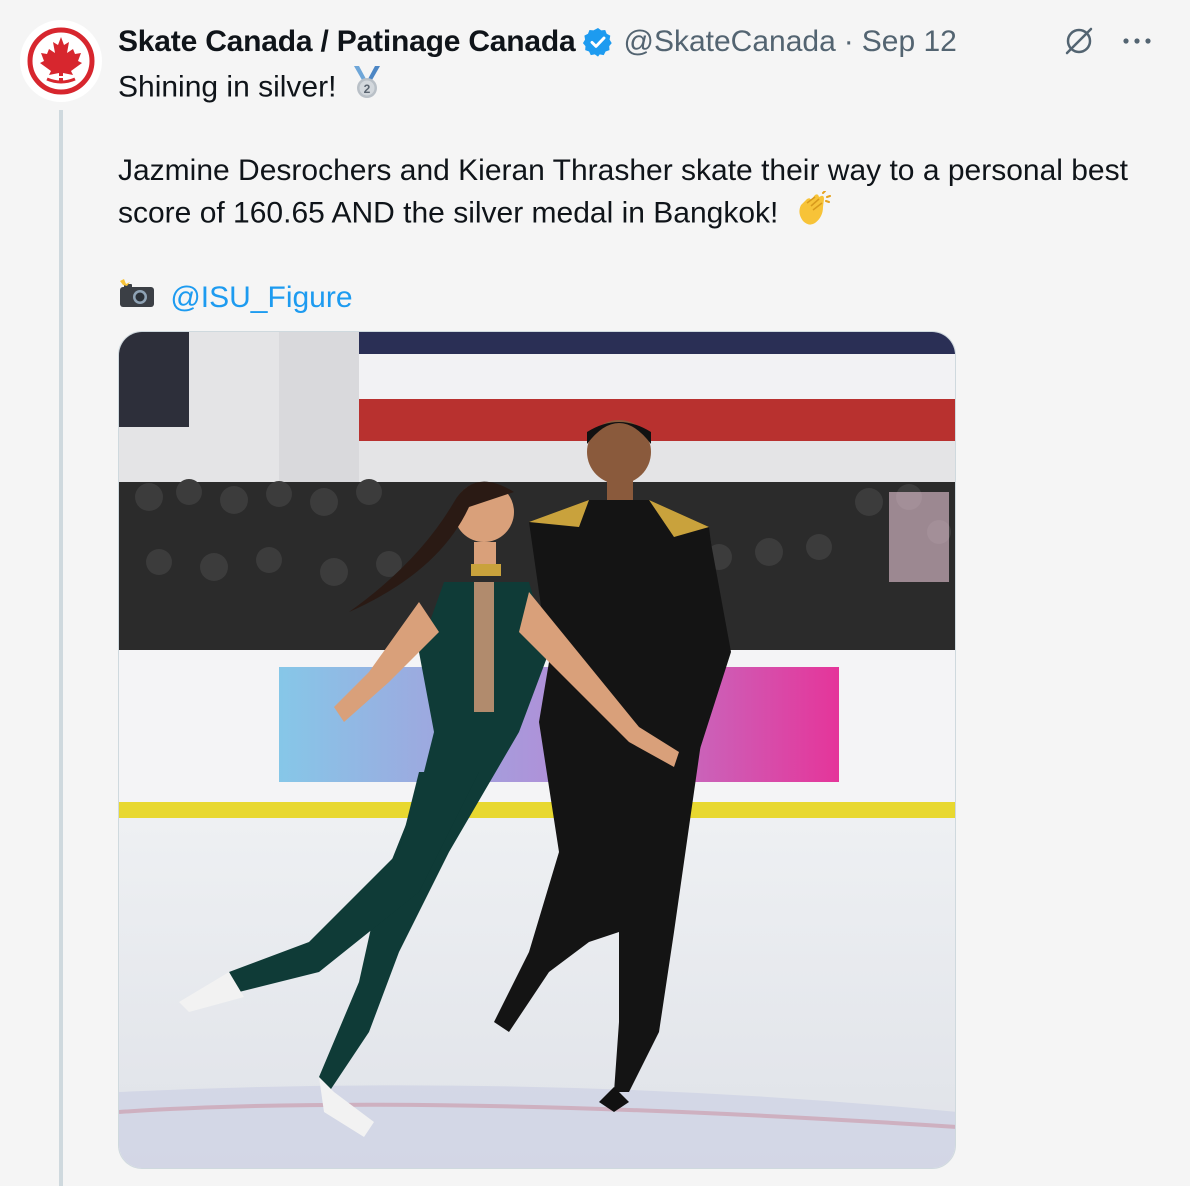  I want to click on display-name: Skate Canada / Patinage Canada, so click(347, 42).